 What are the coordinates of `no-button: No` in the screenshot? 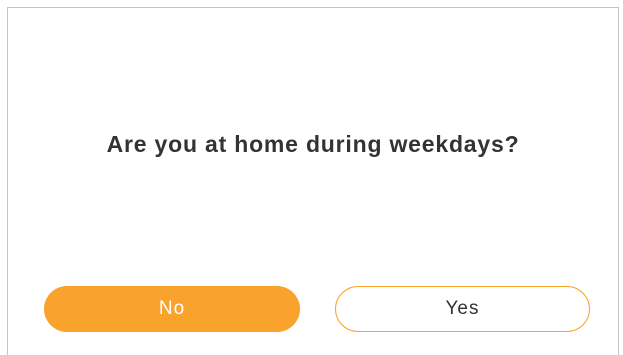 It's located at (172, 309).